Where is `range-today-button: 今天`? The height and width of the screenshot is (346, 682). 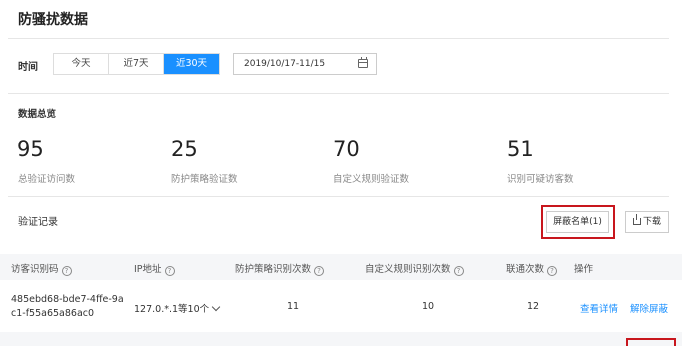
range-today-button: 今天 is located at coordinates (81, 64).